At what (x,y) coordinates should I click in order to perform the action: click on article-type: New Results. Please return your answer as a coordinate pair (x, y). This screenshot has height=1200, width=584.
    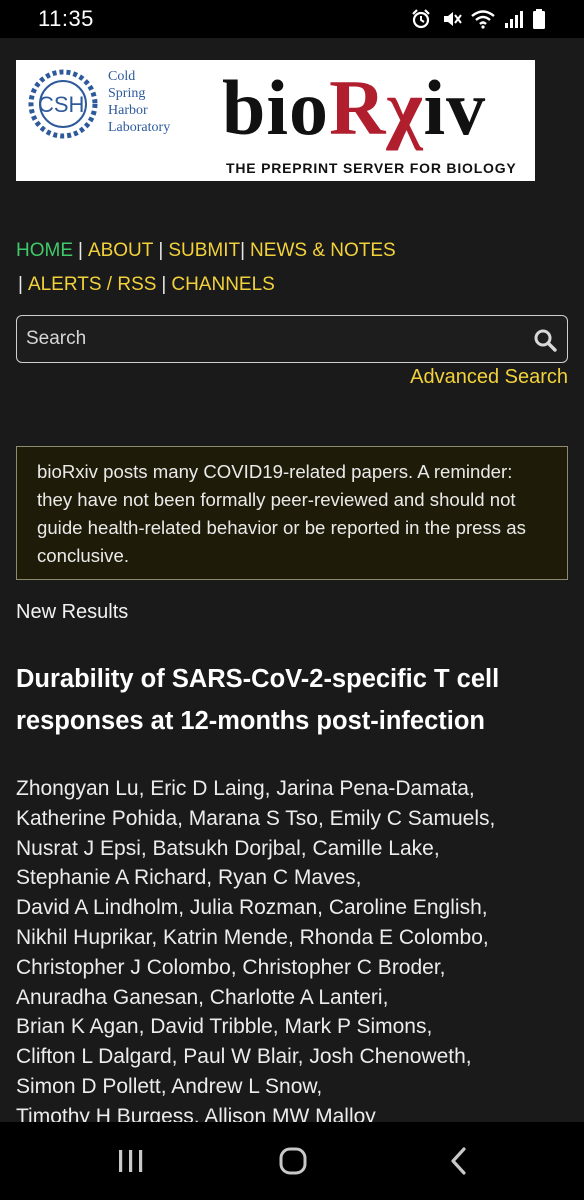
    Looking at the image, I should click on (72, 612).